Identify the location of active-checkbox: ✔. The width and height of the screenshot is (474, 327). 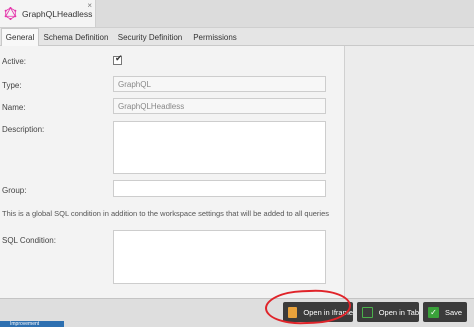
(118, 59).